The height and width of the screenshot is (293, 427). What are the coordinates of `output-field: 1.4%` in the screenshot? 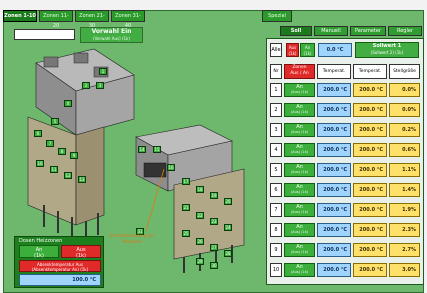 It's located at (404, 190).